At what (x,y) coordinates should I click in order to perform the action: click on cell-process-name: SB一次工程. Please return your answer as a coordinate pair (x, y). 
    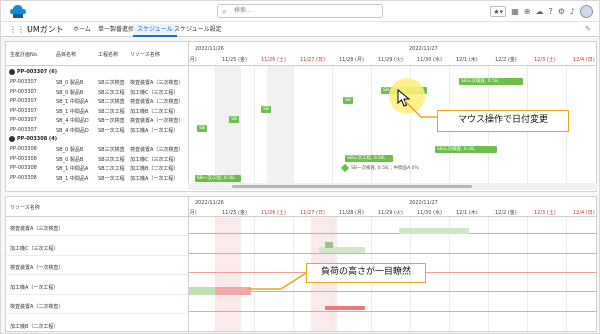
    Looking at the image, I should click on (111, 130).